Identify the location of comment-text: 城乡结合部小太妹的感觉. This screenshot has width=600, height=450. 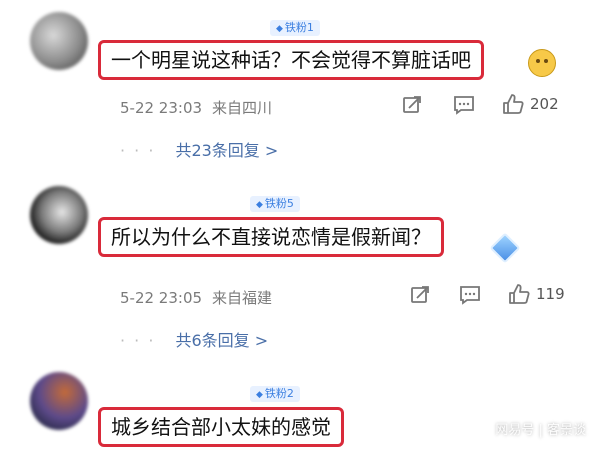
(221, 427).